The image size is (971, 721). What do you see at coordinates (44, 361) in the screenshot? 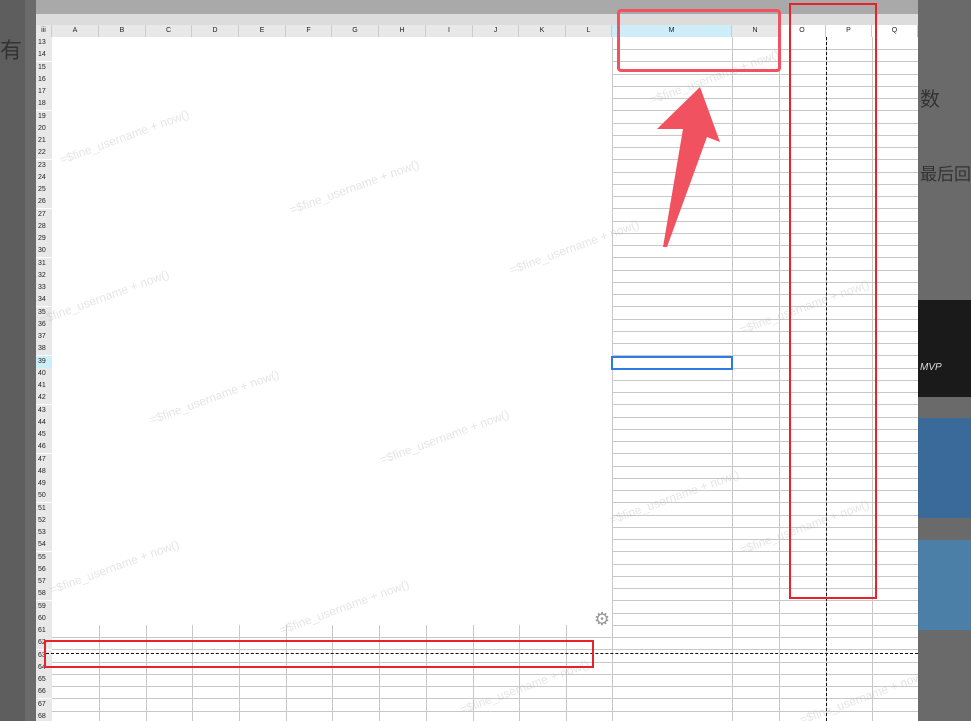
I see `row-header: 39` at bounding box center [44, 361].